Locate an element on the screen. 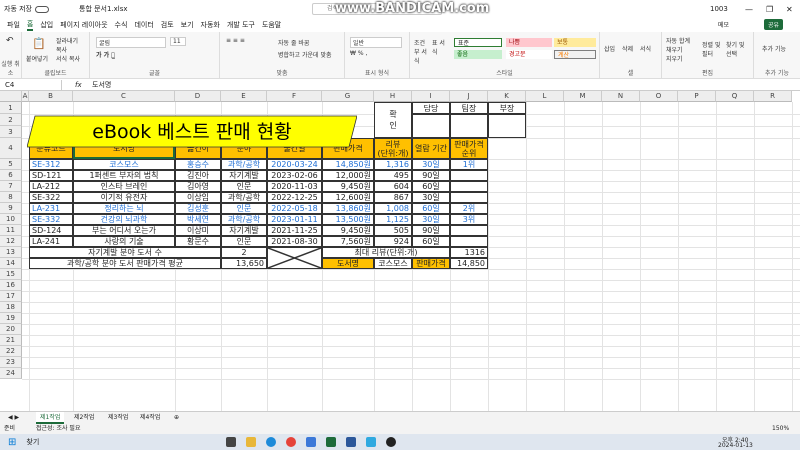 The image size is (800, 450). comment-button: 메모 is located at coordinates (723, 24).